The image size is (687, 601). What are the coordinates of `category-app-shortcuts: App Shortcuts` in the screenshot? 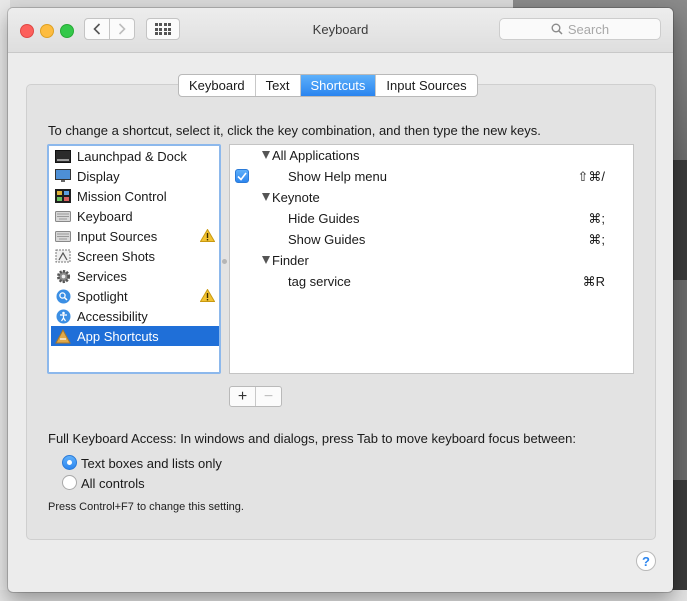 It's located at (135, 336).